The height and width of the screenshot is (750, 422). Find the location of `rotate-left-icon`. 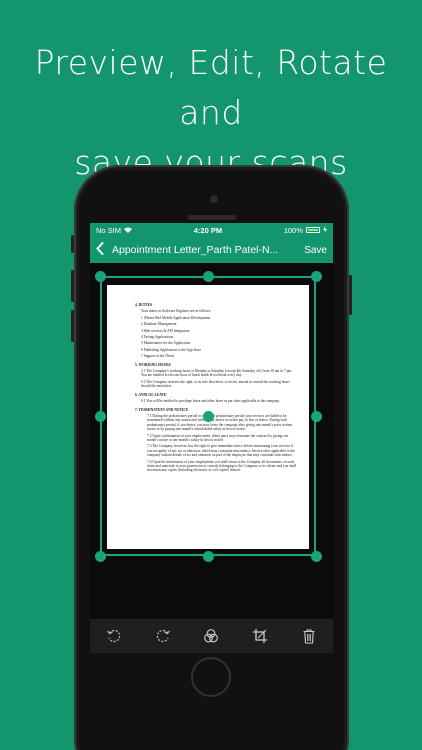

rotate-left-icon is located at coordinates (114, 636).